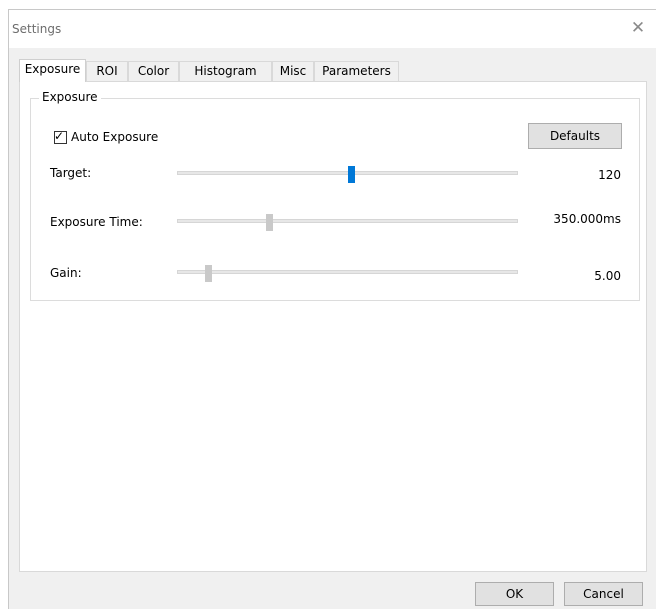 The width and height of the screenshot is (656, 609). Describe the element at coordinates (37, 29) in the screenshot. I see `window-title: Settings` at that location.